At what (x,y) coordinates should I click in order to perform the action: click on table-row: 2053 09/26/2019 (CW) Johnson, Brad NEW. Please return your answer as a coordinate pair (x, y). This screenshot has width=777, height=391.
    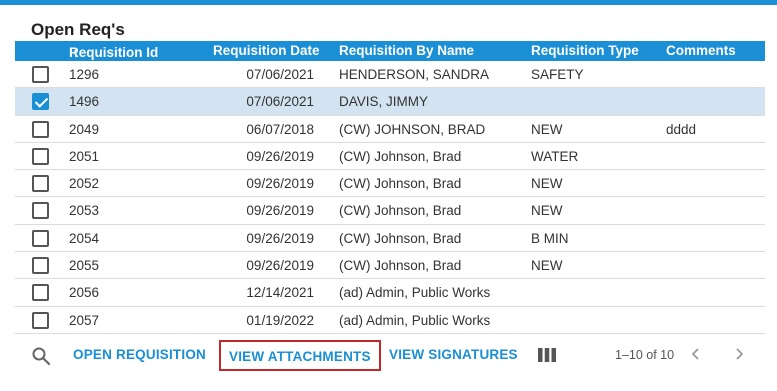
    Looking at the image, I should click on (390, 211).